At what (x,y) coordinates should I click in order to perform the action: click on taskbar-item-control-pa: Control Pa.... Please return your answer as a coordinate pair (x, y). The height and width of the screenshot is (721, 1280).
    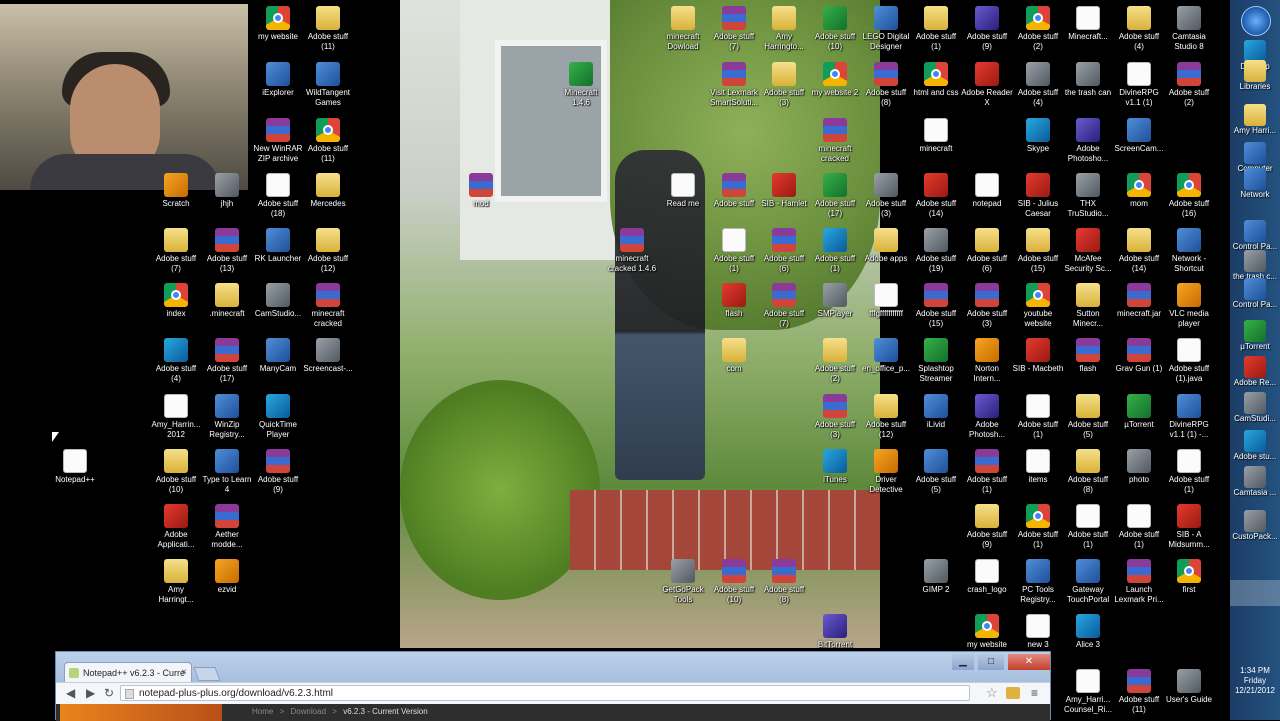
    Looking at the image, I should click on (1255, 294).